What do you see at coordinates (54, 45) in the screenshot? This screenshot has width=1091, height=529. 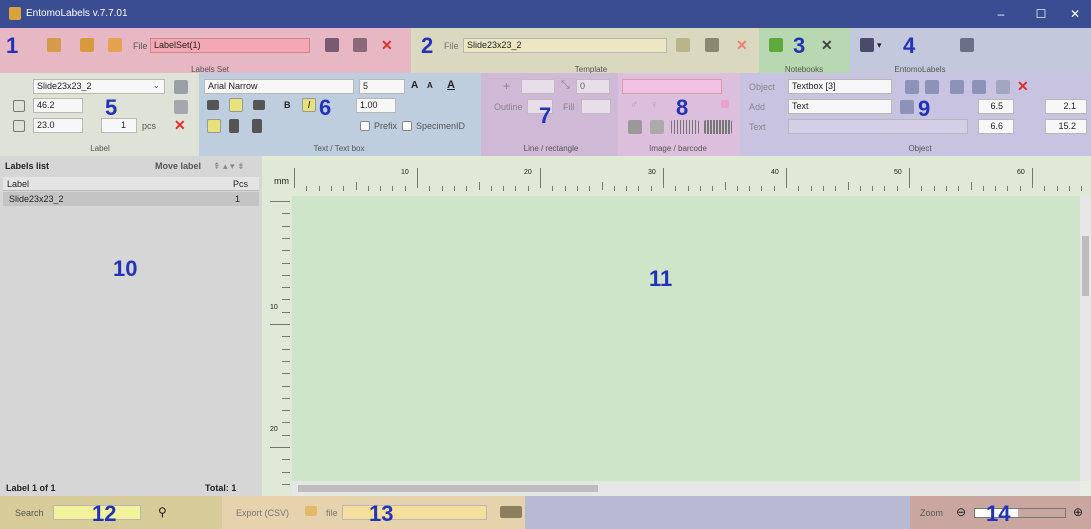 I see `open-folder-icon` at bounding box center [54, 45].